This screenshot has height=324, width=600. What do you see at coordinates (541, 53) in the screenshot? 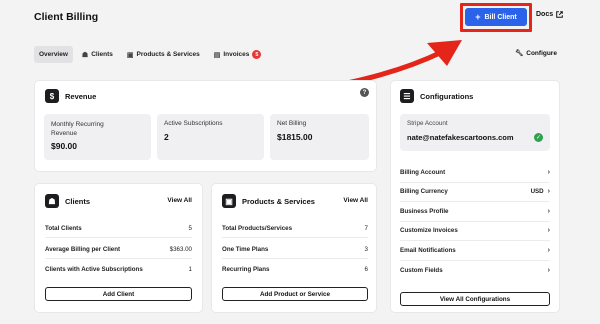
I see `configure-label: Configure` at bounding box center [541, 53].